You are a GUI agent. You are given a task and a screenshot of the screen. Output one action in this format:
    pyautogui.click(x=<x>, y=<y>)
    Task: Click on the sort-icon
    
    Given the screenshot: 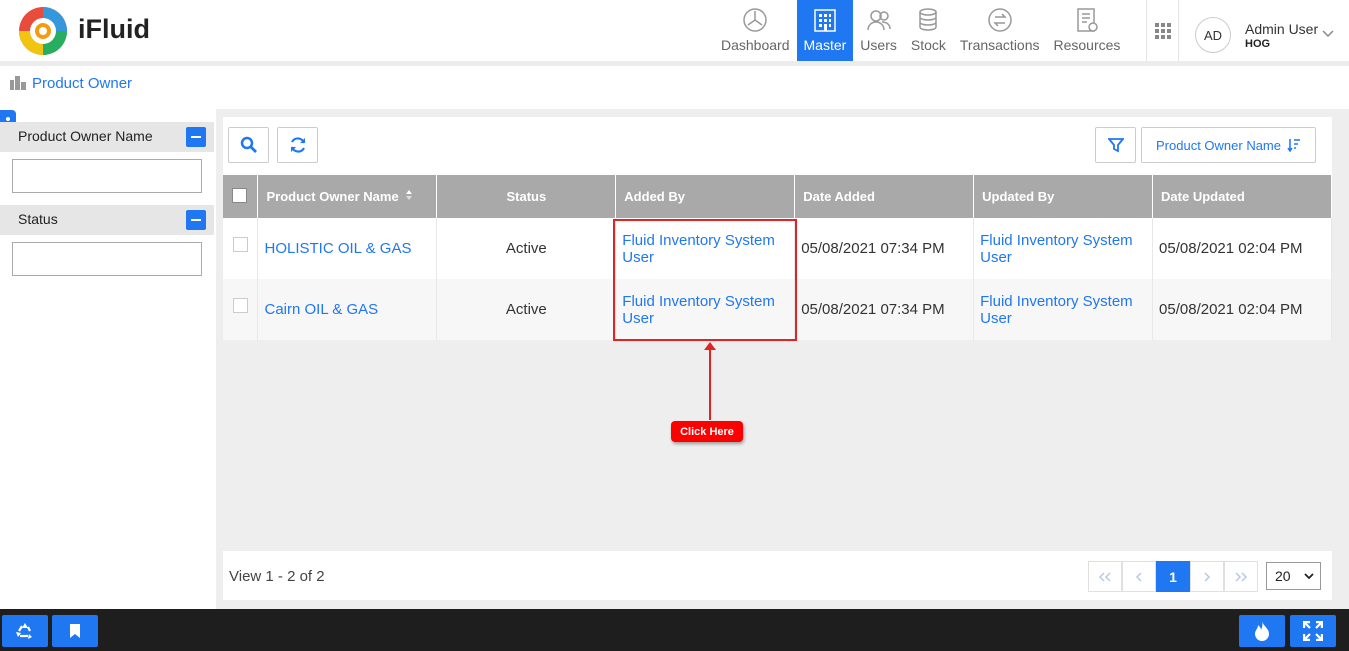 What is the action you would take?
    pyautogui.click(x=409, y=195)
    